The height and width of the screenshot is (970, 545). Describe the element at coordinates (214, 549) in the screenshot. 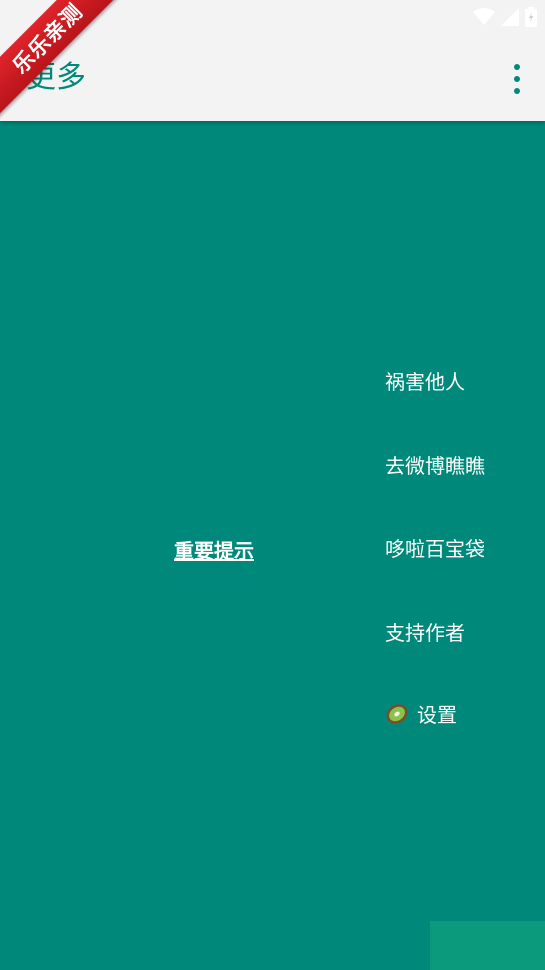

I see `important-notice-link: 重要提示` at that location.